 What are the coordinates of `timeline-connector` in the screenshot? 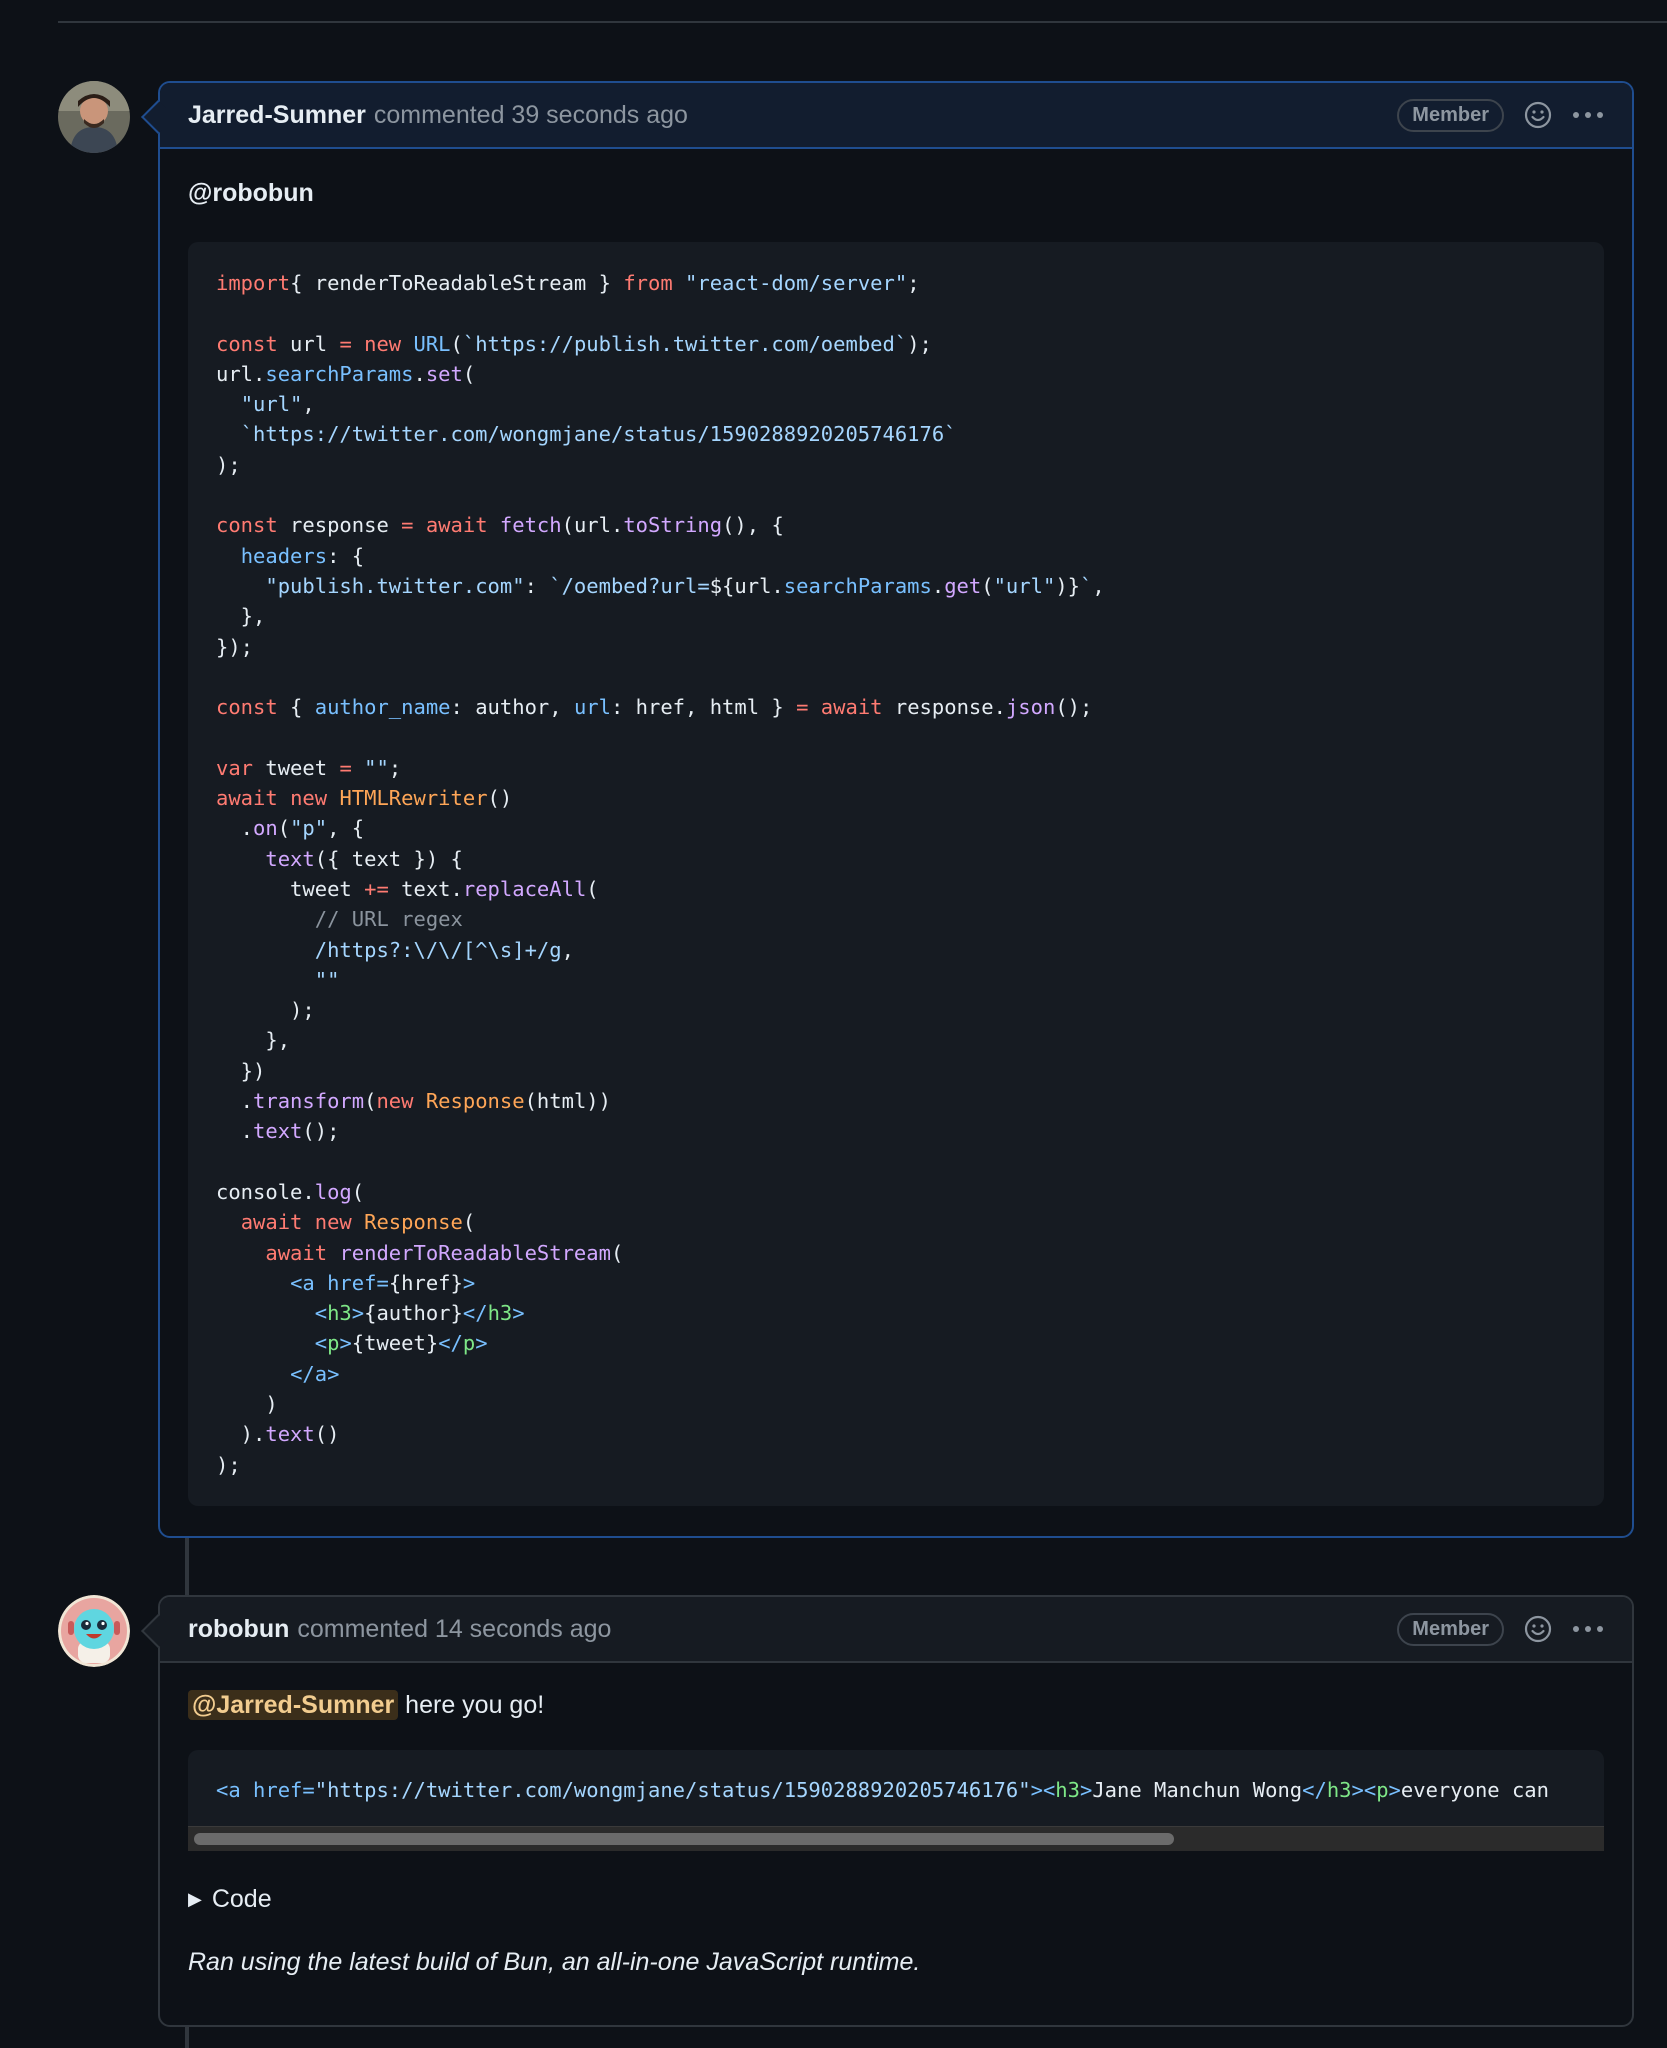 It's located at (187, 1566).